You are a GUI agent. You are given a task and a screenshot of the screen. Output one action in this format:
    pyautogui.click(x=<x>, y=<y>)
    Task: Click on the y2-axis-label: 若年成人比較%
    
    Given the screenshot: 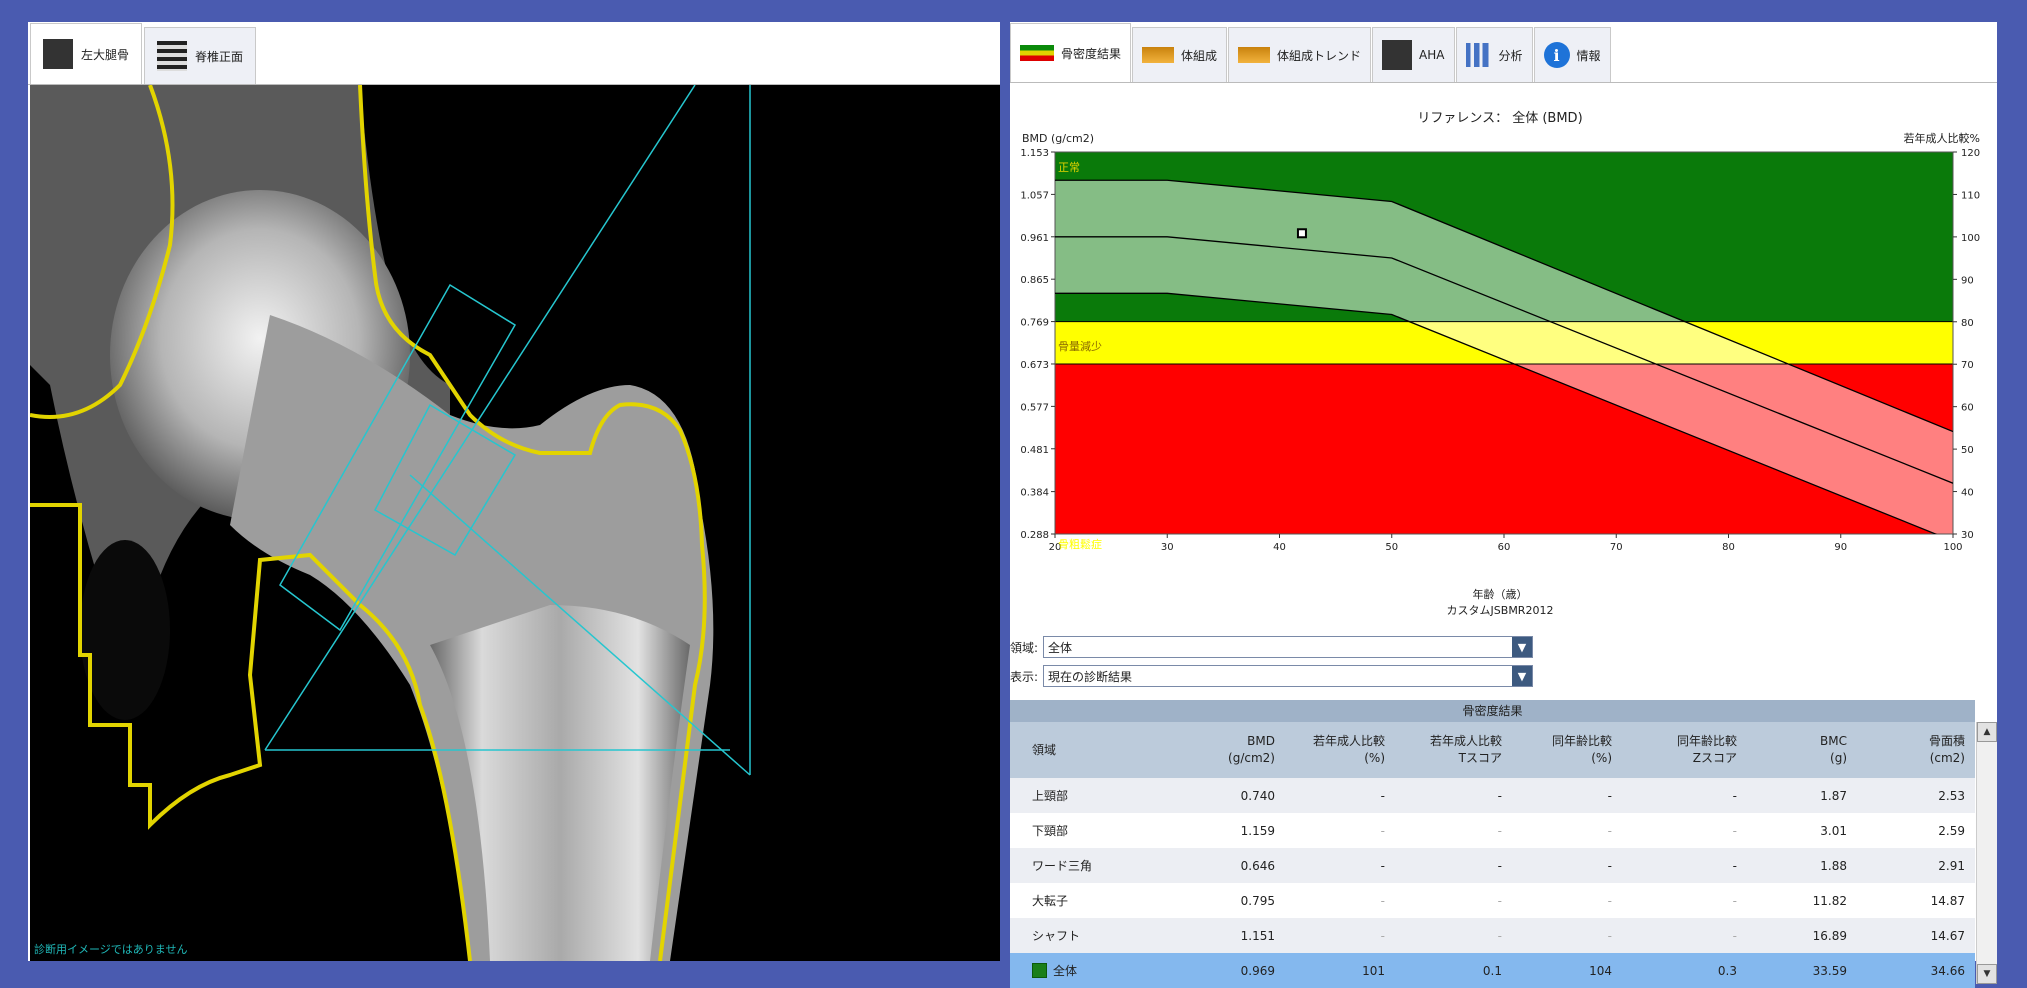 What is the action you would take?
    pyautogui.click(x=1942, y=138)
    